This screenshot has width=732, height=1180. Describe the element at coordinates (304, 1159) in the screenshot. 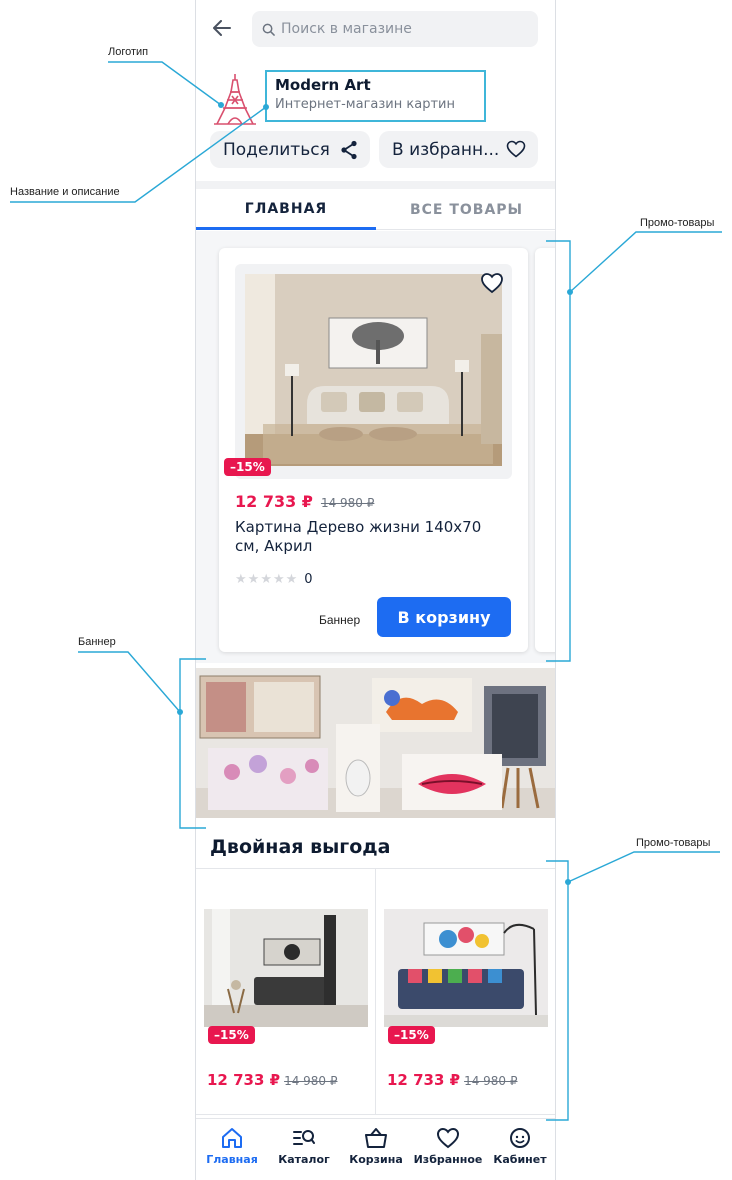

I see `nav-label: Каталог` at that location.